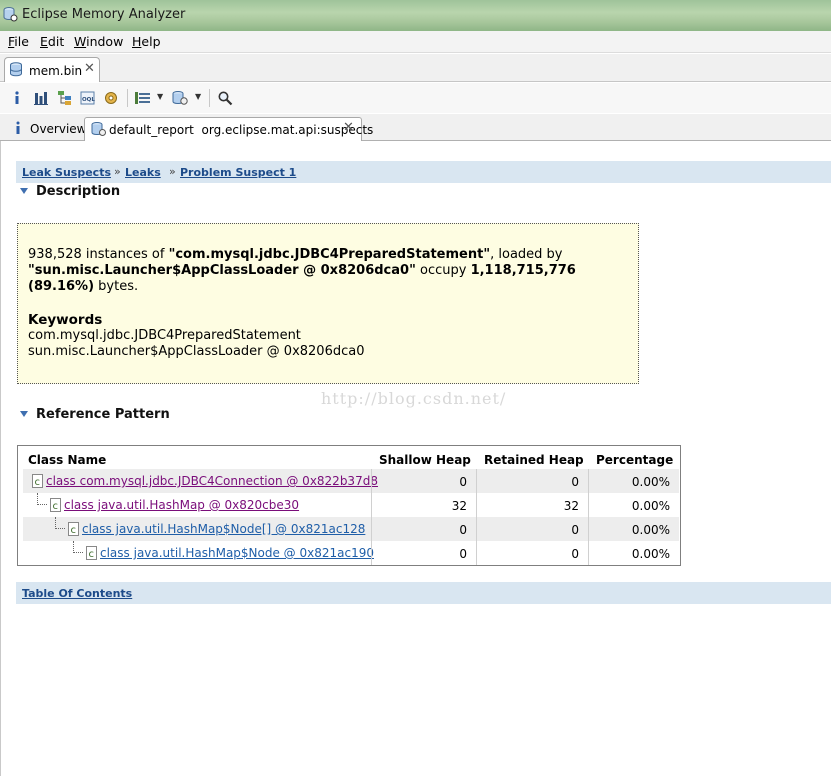 The width and height of the screenshot is (831, 776). I want to click on description-section-toggle: Description, so click(70, 191).